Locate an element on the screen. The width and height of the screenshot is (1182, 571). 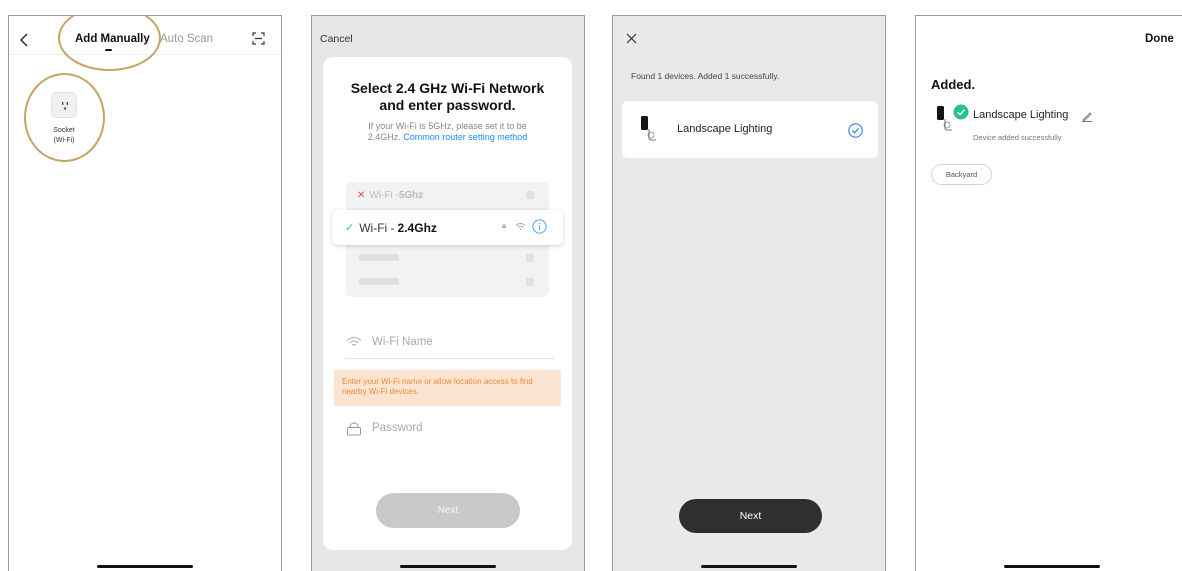
check-circle-icon is located at coordinates (855, 130).